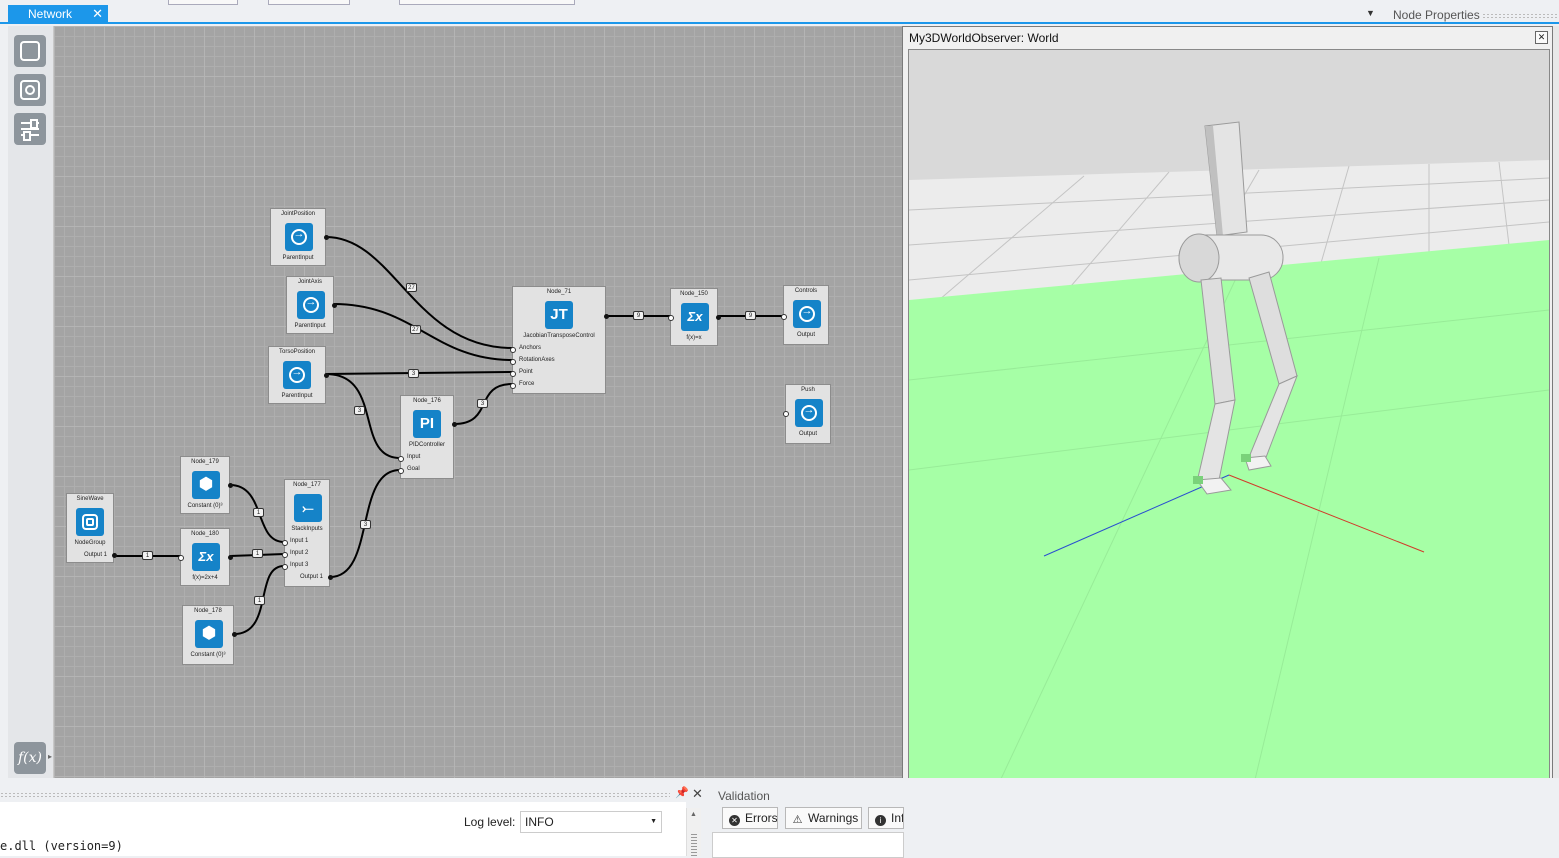  Describe the element at coordinates (682, 792) in the screenshot. I see `pin-icon: 📌` at that location.